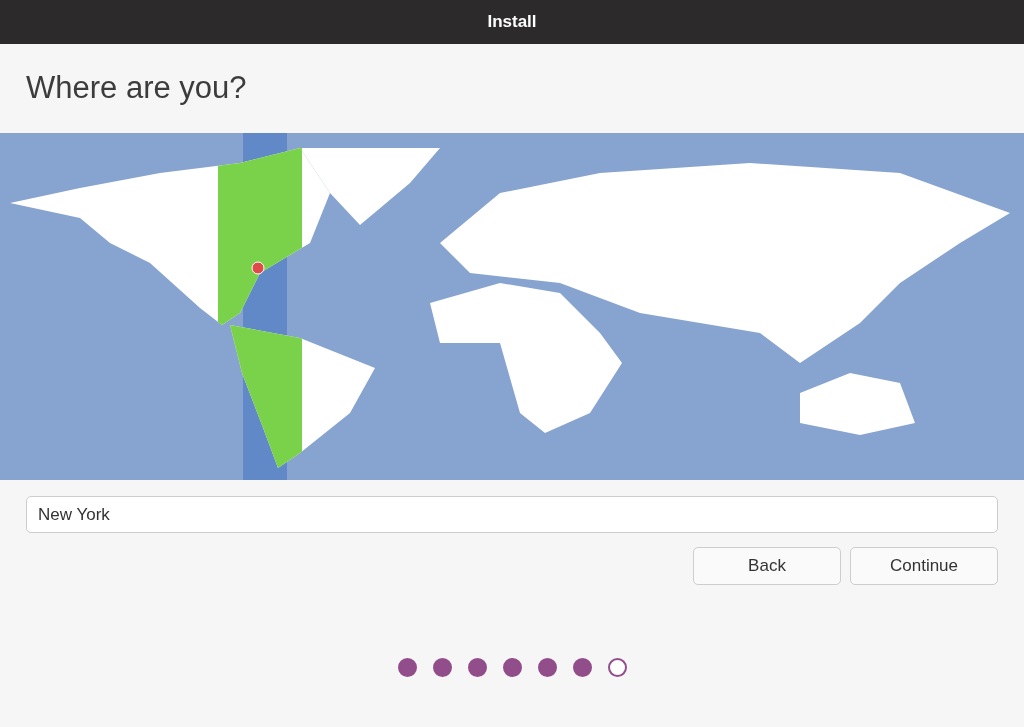  I want to click on page-heading: Where are you?, so click(136, 88).